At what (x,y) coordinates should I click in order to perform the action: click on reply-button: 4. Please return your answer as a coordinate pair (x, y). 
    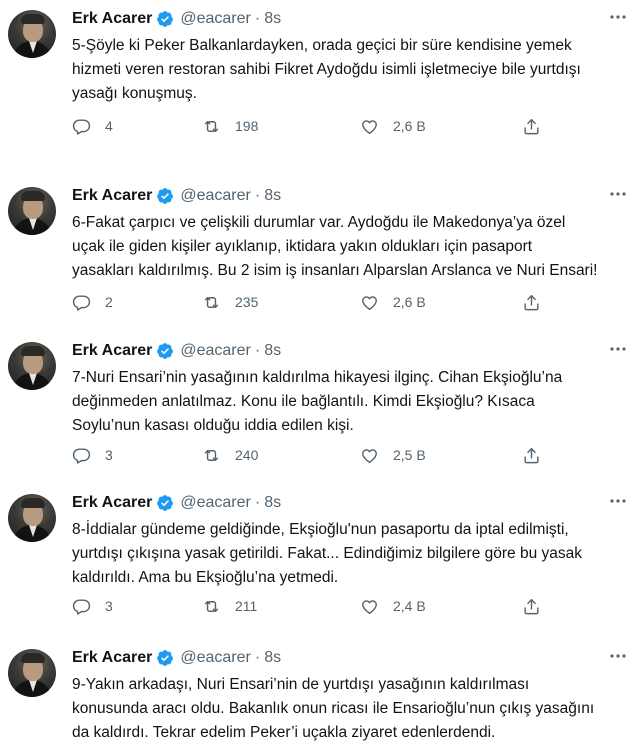
    Looking at the image, I should click on (92, 126).